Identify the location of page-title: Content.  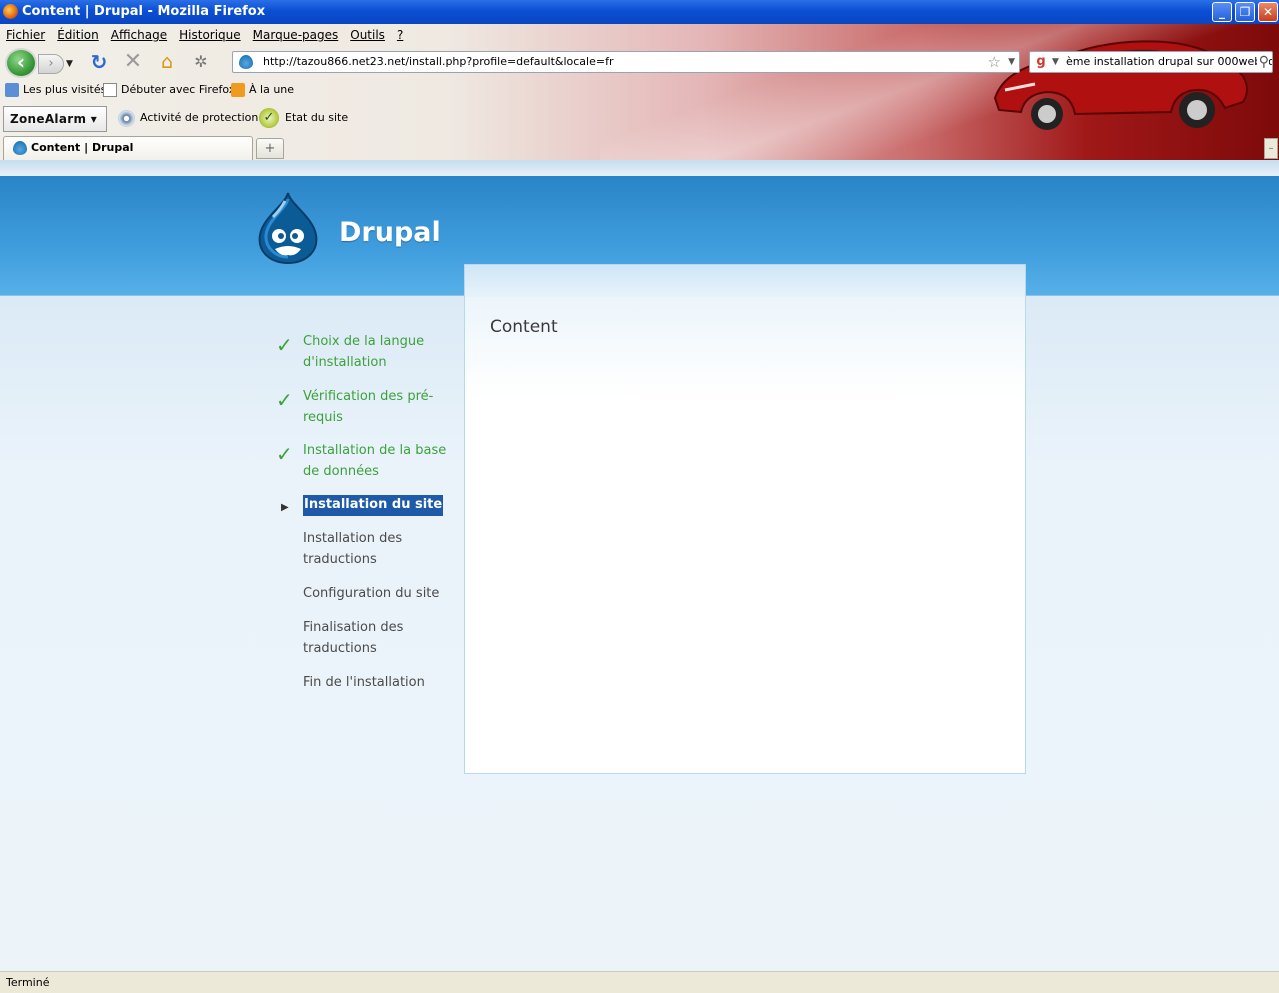
(524, 327).